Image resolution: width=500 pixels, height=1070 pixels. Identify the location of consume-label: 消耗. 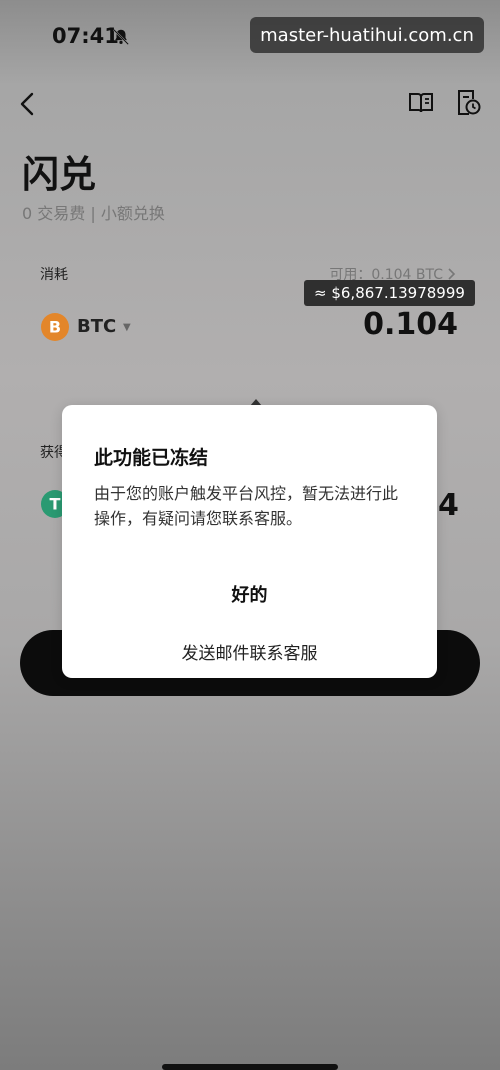
(54, 275).